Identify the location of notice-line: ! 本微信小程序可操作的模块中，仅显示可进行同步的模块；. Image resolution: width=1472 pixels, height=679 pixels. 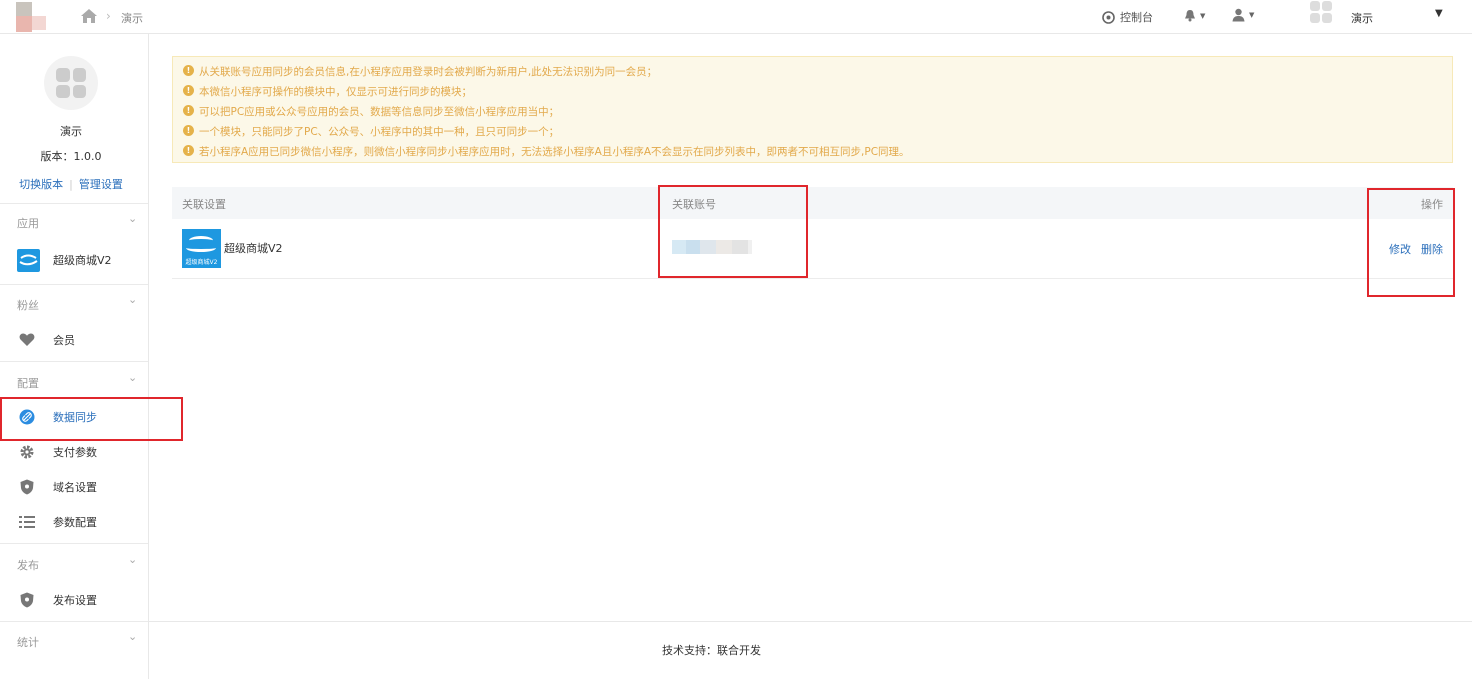
(327, 91).